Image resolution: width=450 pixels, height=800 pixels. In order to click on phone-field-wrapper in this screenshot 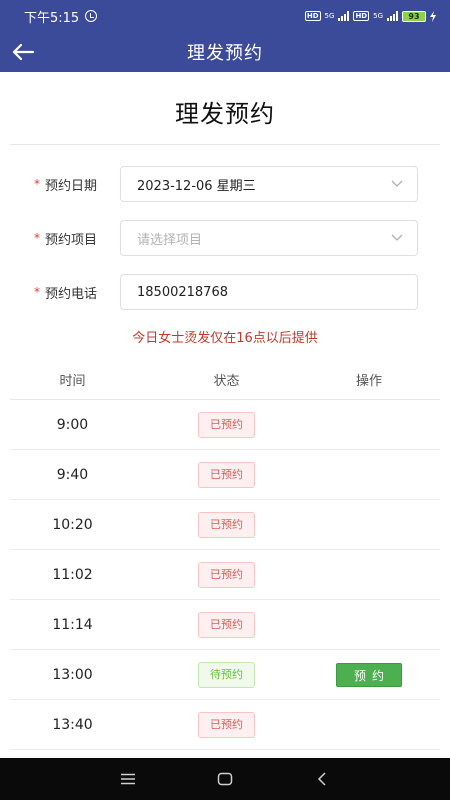, I will do `click(269, 292)`.